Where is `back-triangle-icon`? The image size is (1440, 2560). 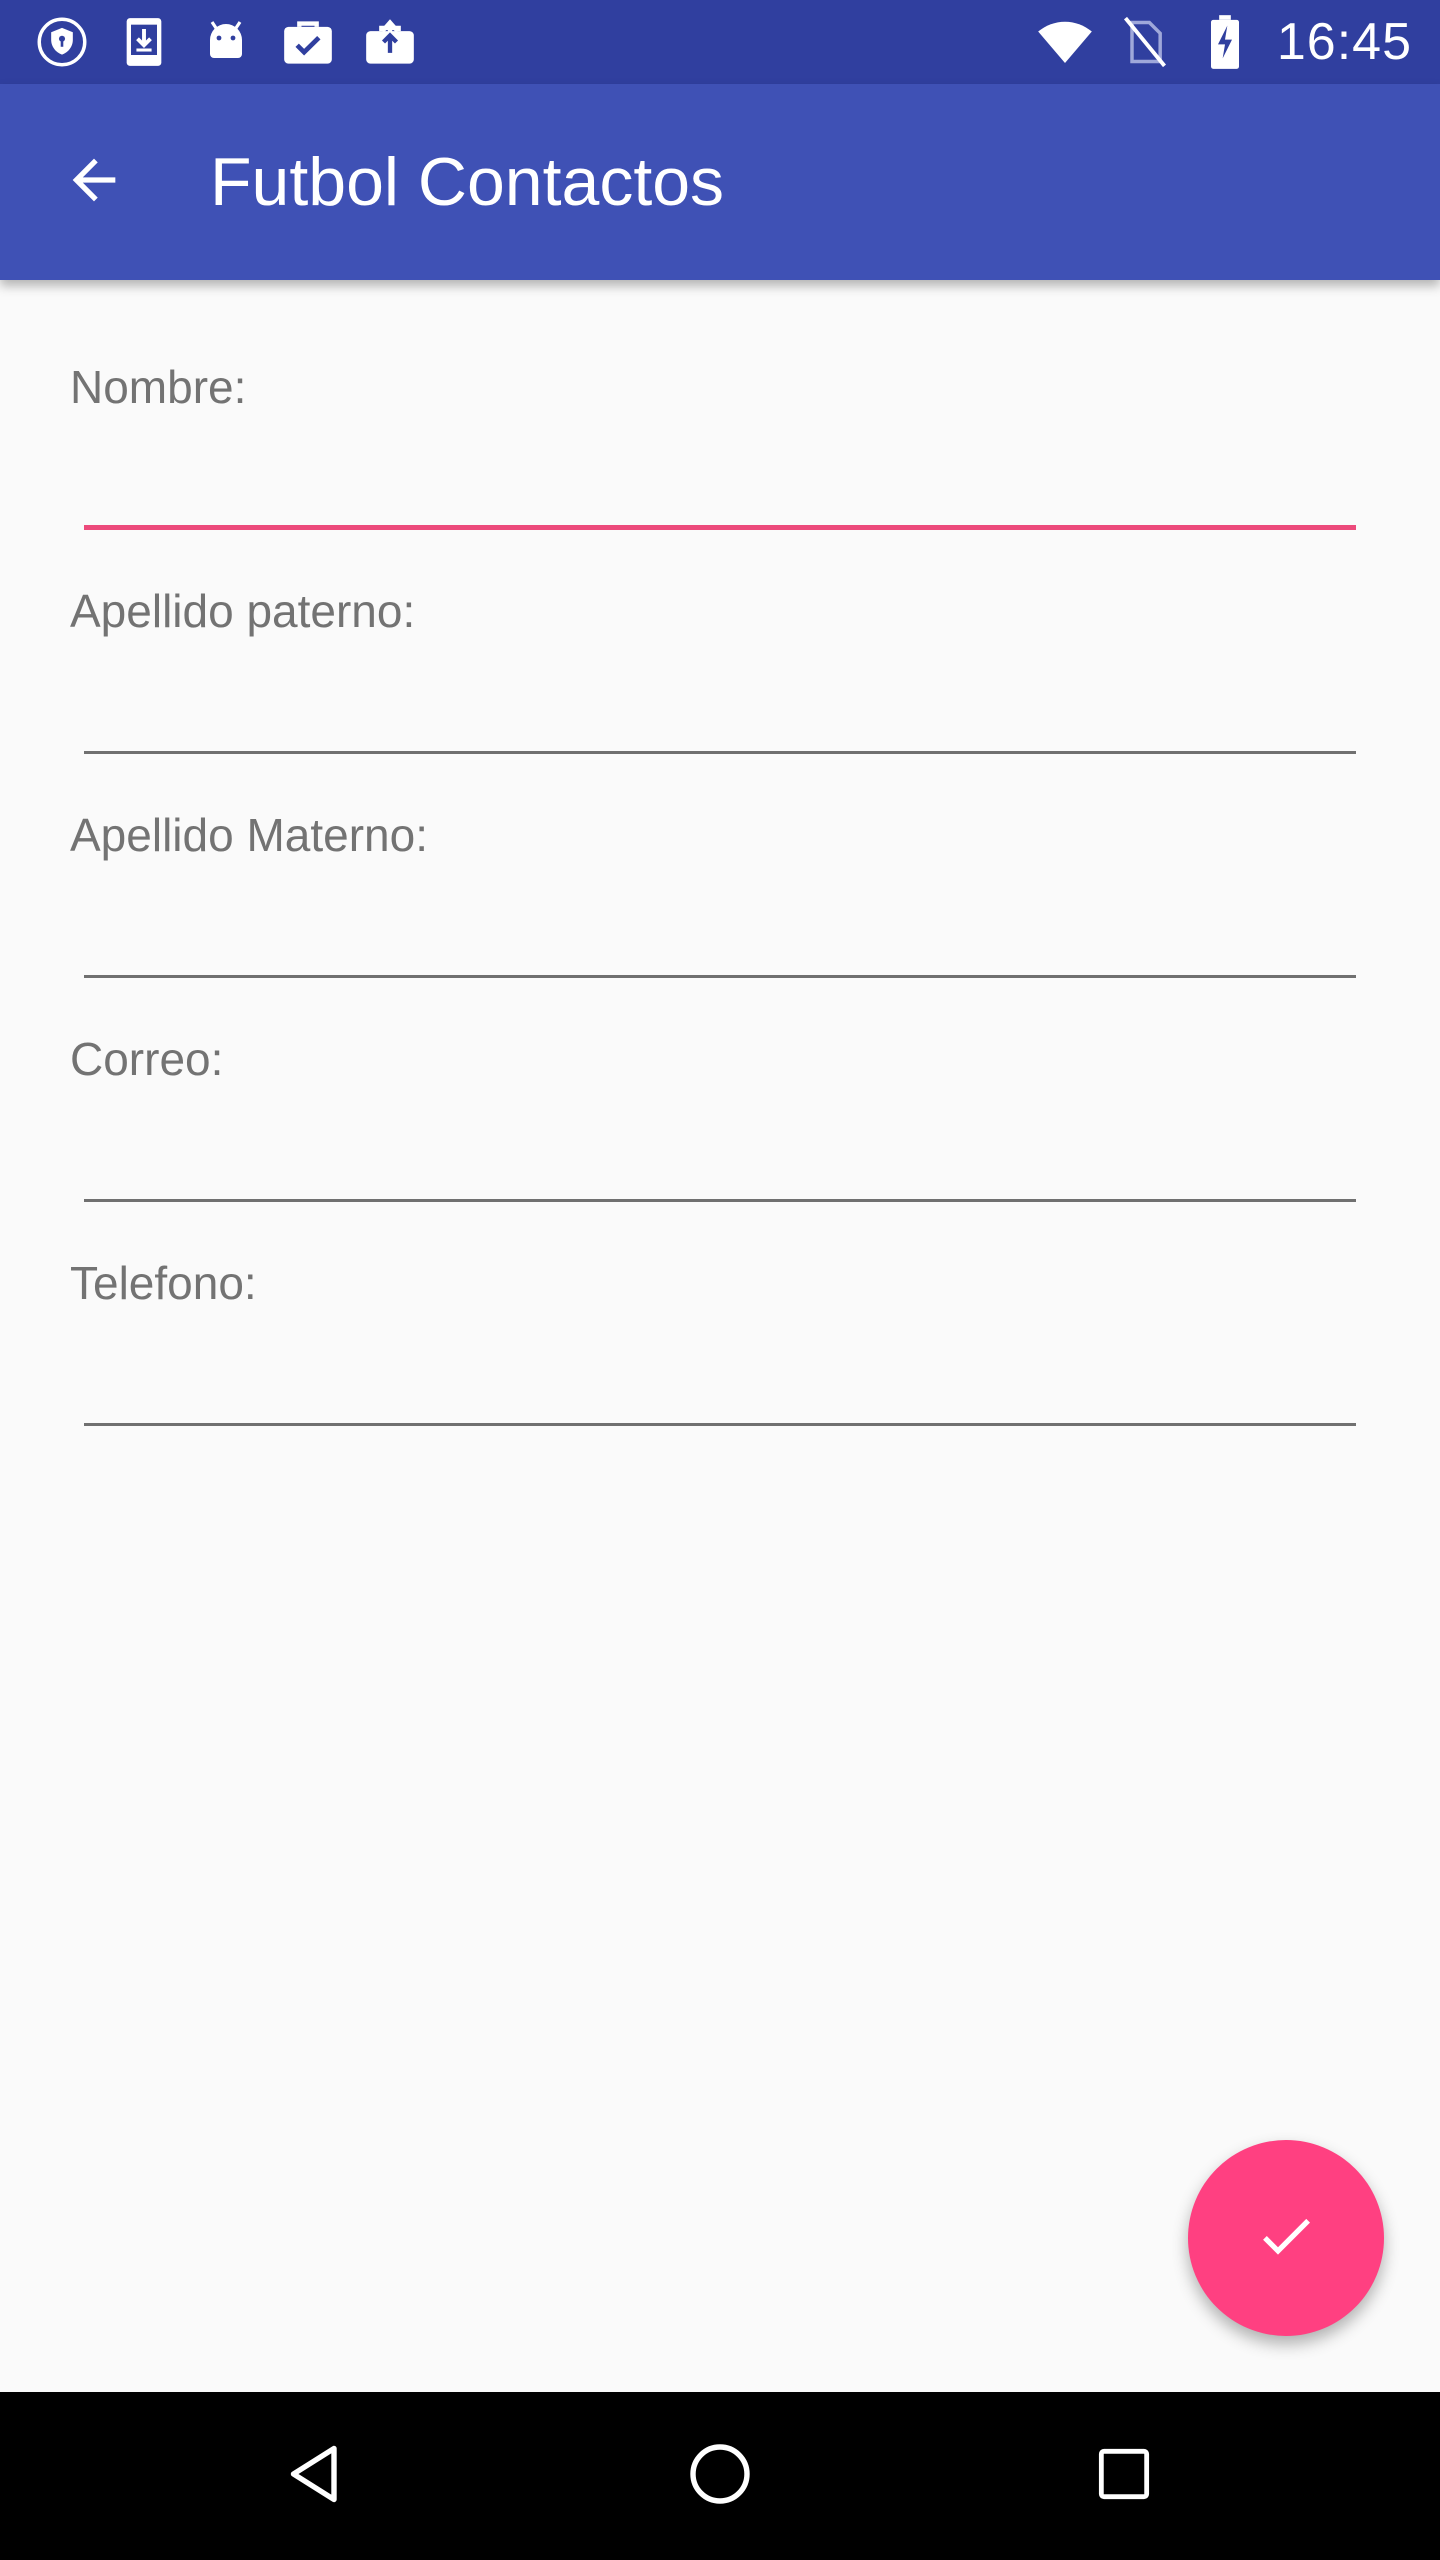 back-triangle-icon is located at coordinates (316, 2476).